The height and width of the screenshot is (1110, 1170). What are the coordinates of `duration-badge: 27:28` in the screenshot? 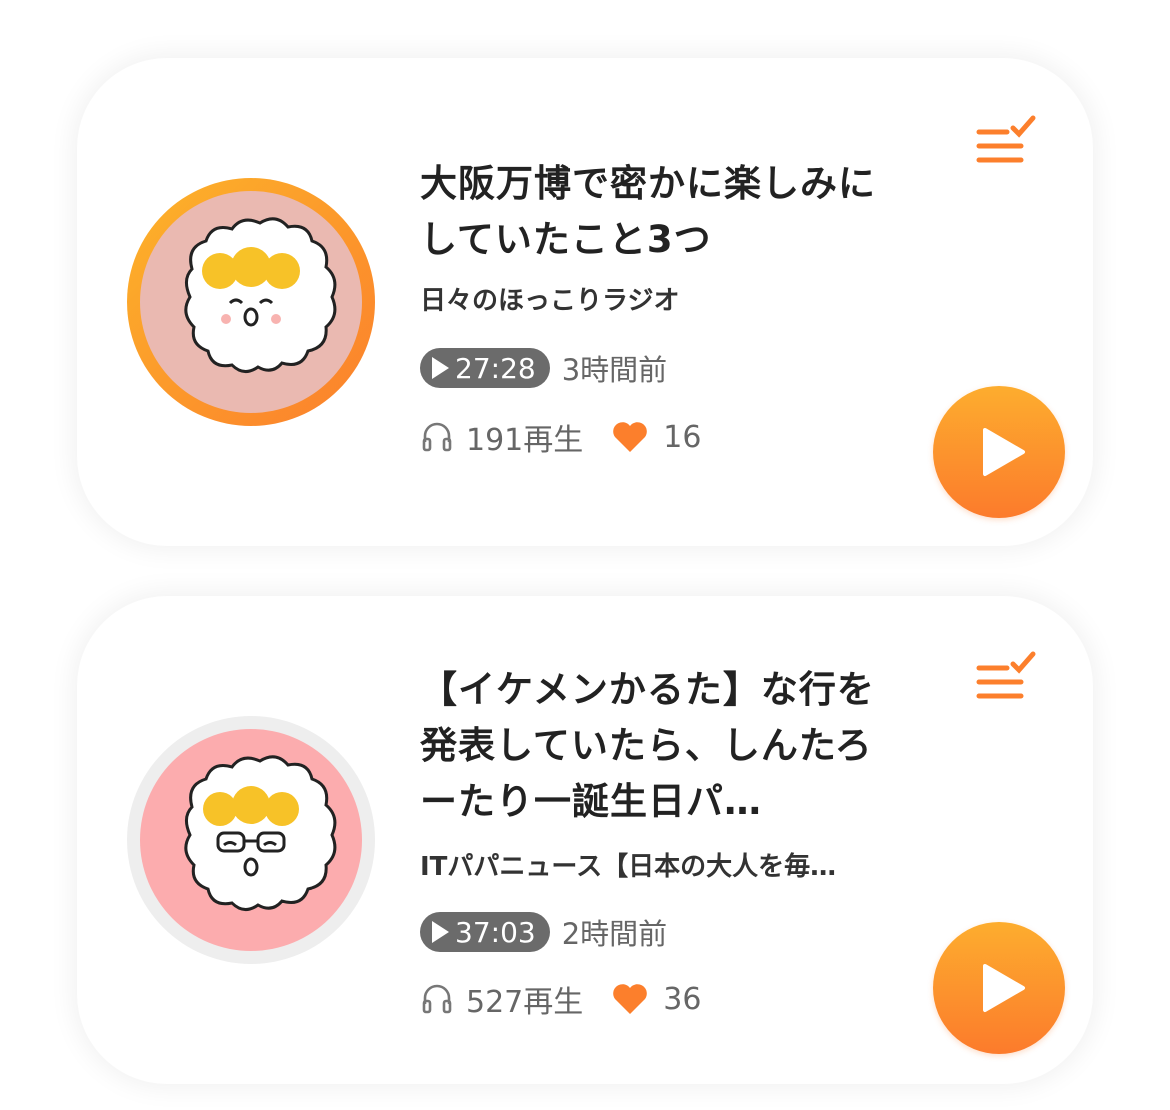 It's located at (485, 368).